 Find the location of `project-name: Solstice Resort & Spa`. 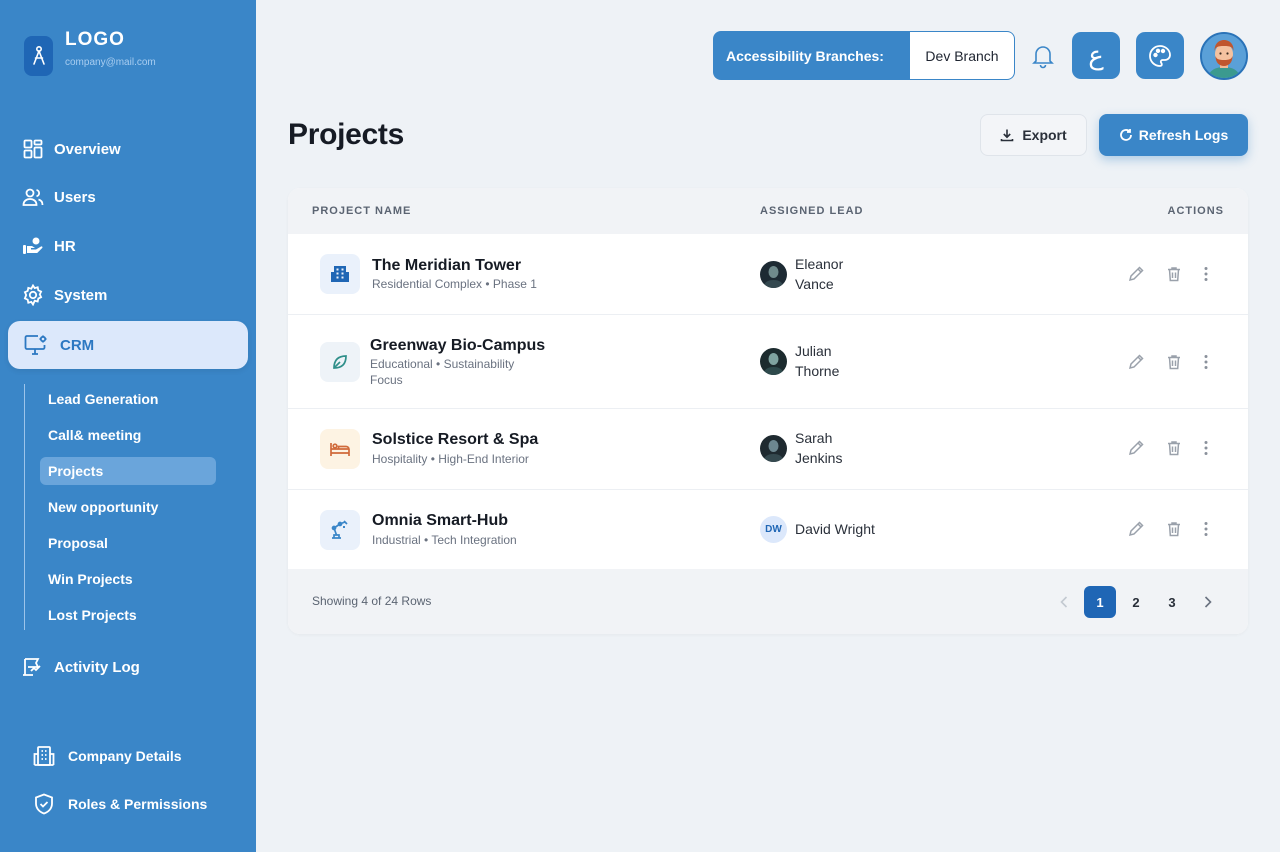

project-name: Solstice Resort & Spa is located at coordinates (455, 440).